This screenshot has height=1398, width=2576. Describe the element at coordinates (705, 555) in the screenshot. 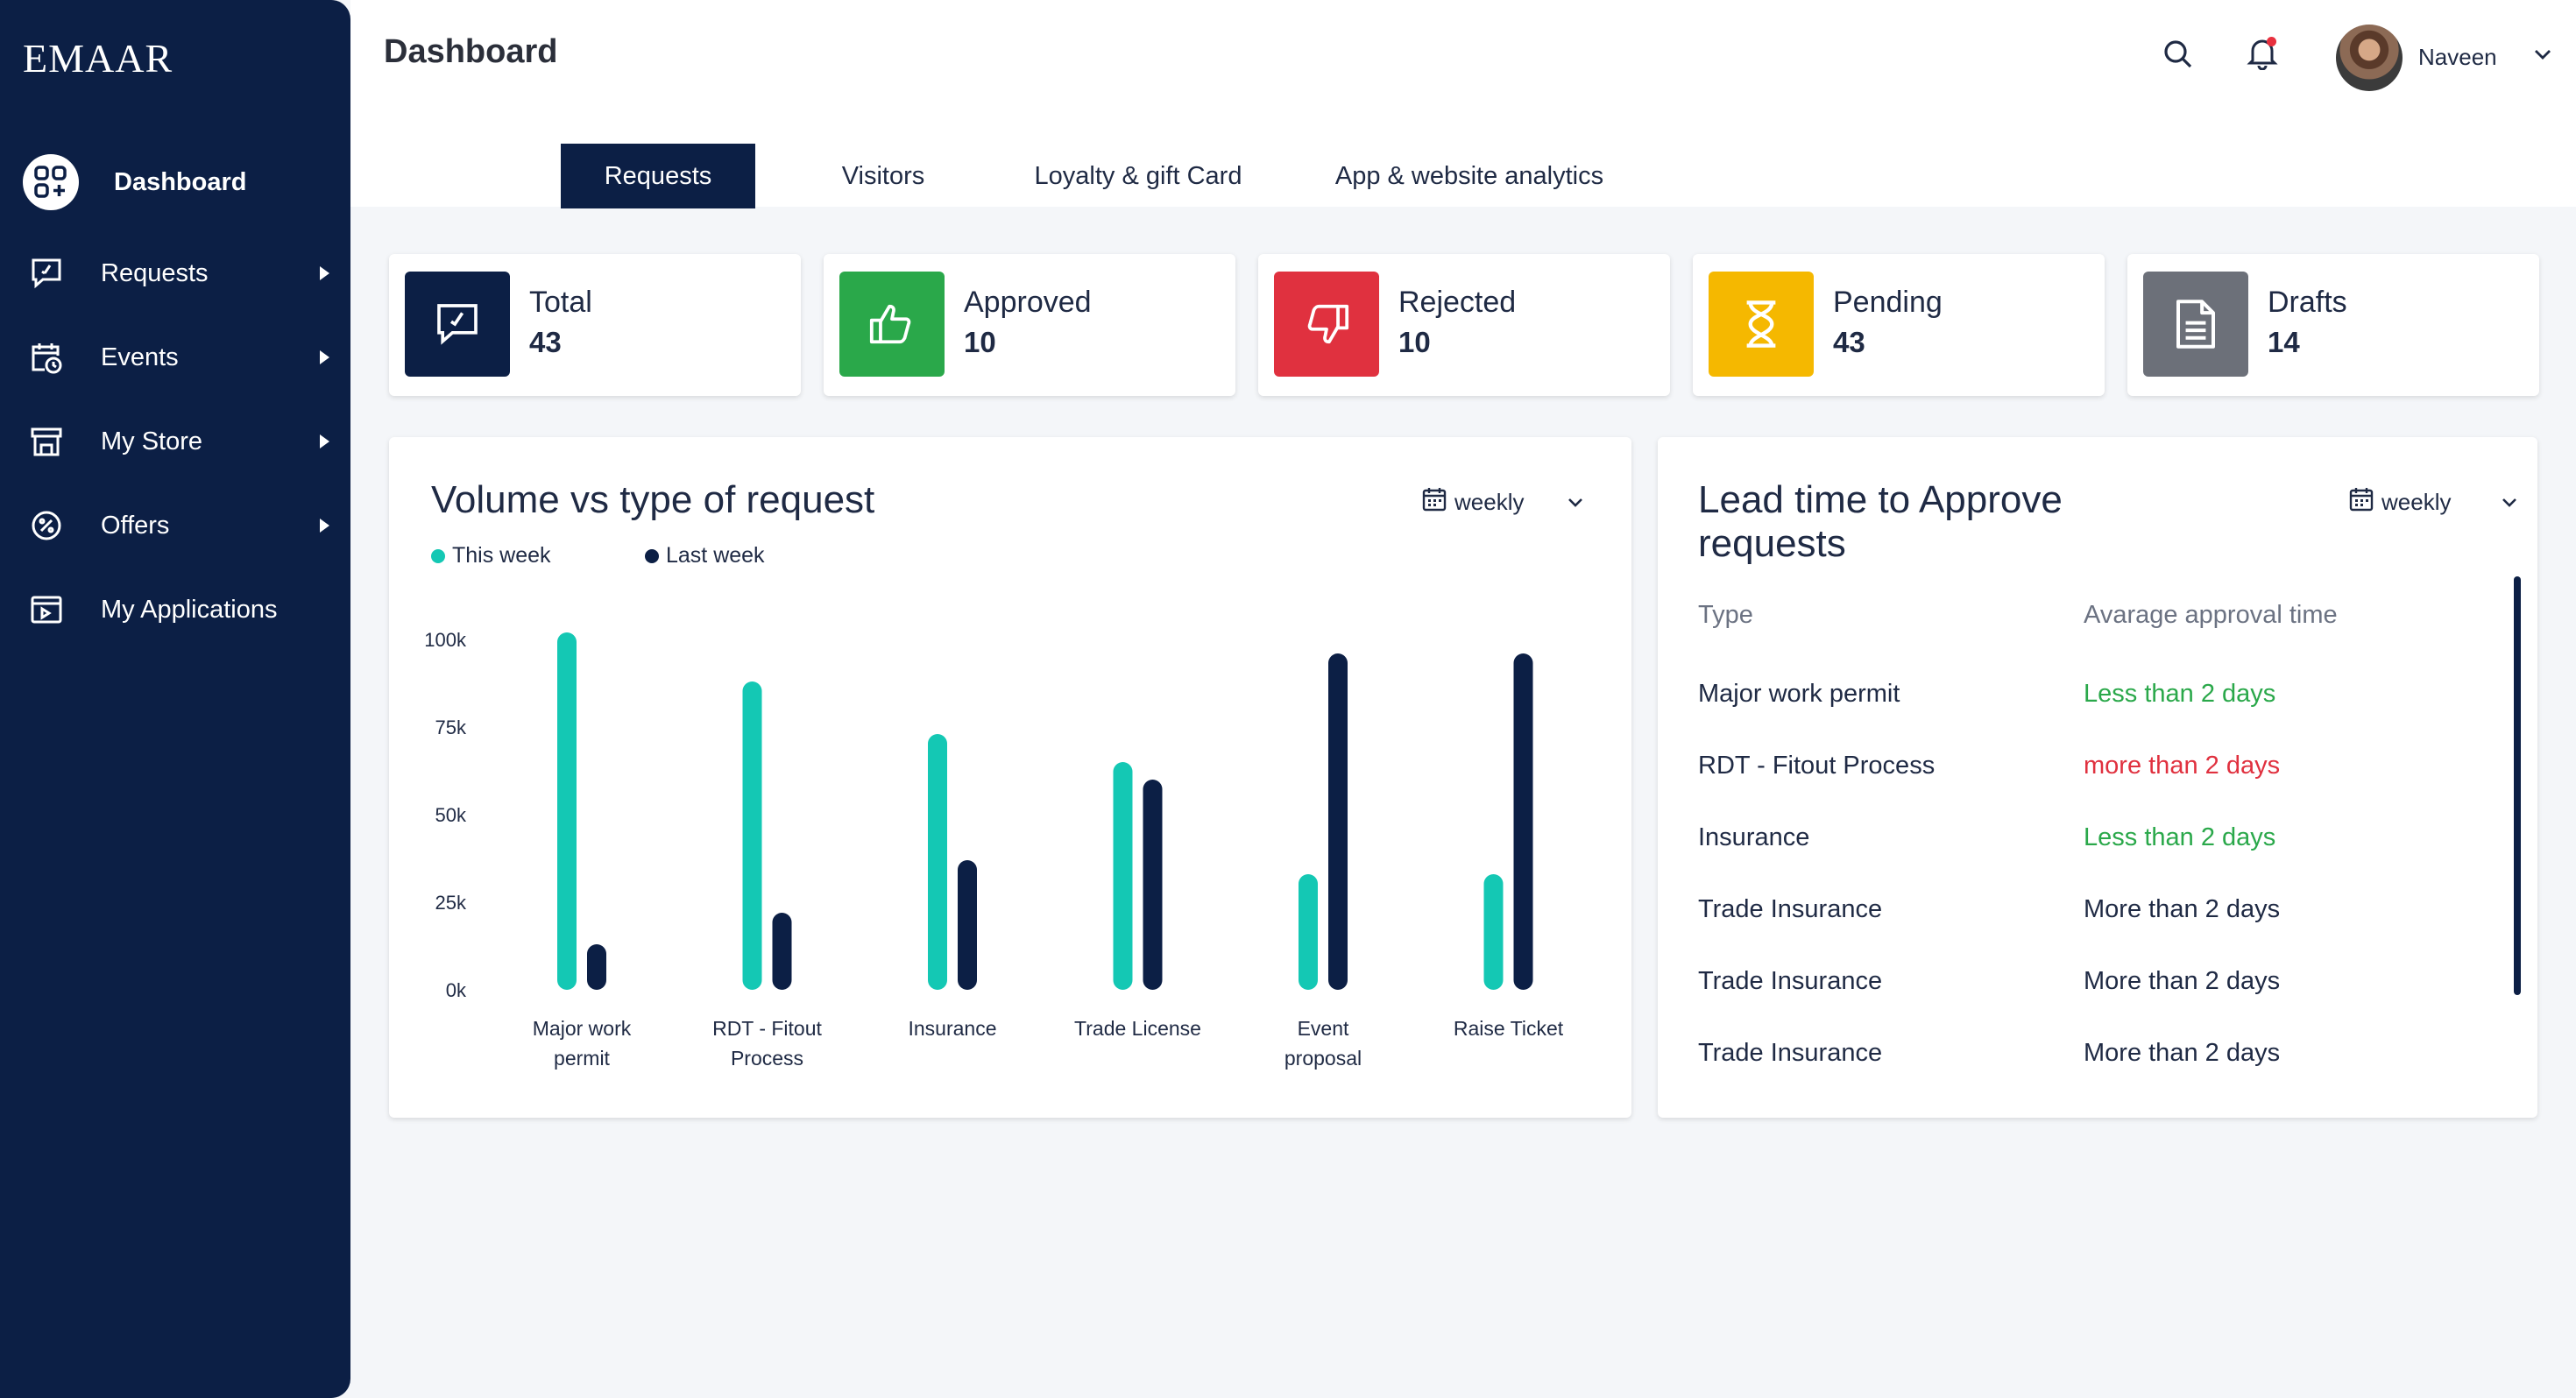

I see `legend-last-week: Last week` at that location.